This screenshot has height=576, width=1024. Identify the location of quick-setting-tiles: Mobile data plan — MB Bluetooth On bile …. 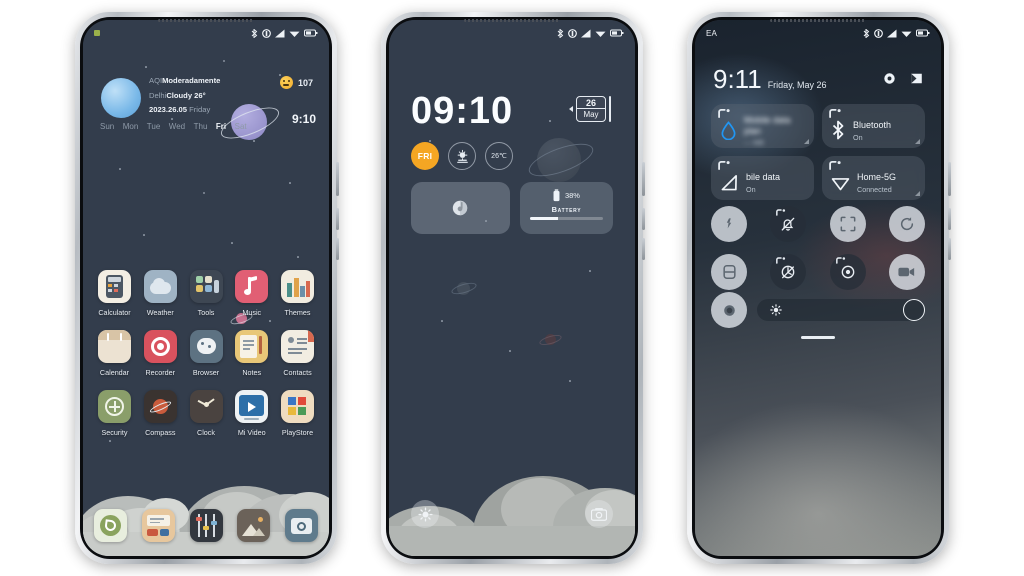
(818, 152).